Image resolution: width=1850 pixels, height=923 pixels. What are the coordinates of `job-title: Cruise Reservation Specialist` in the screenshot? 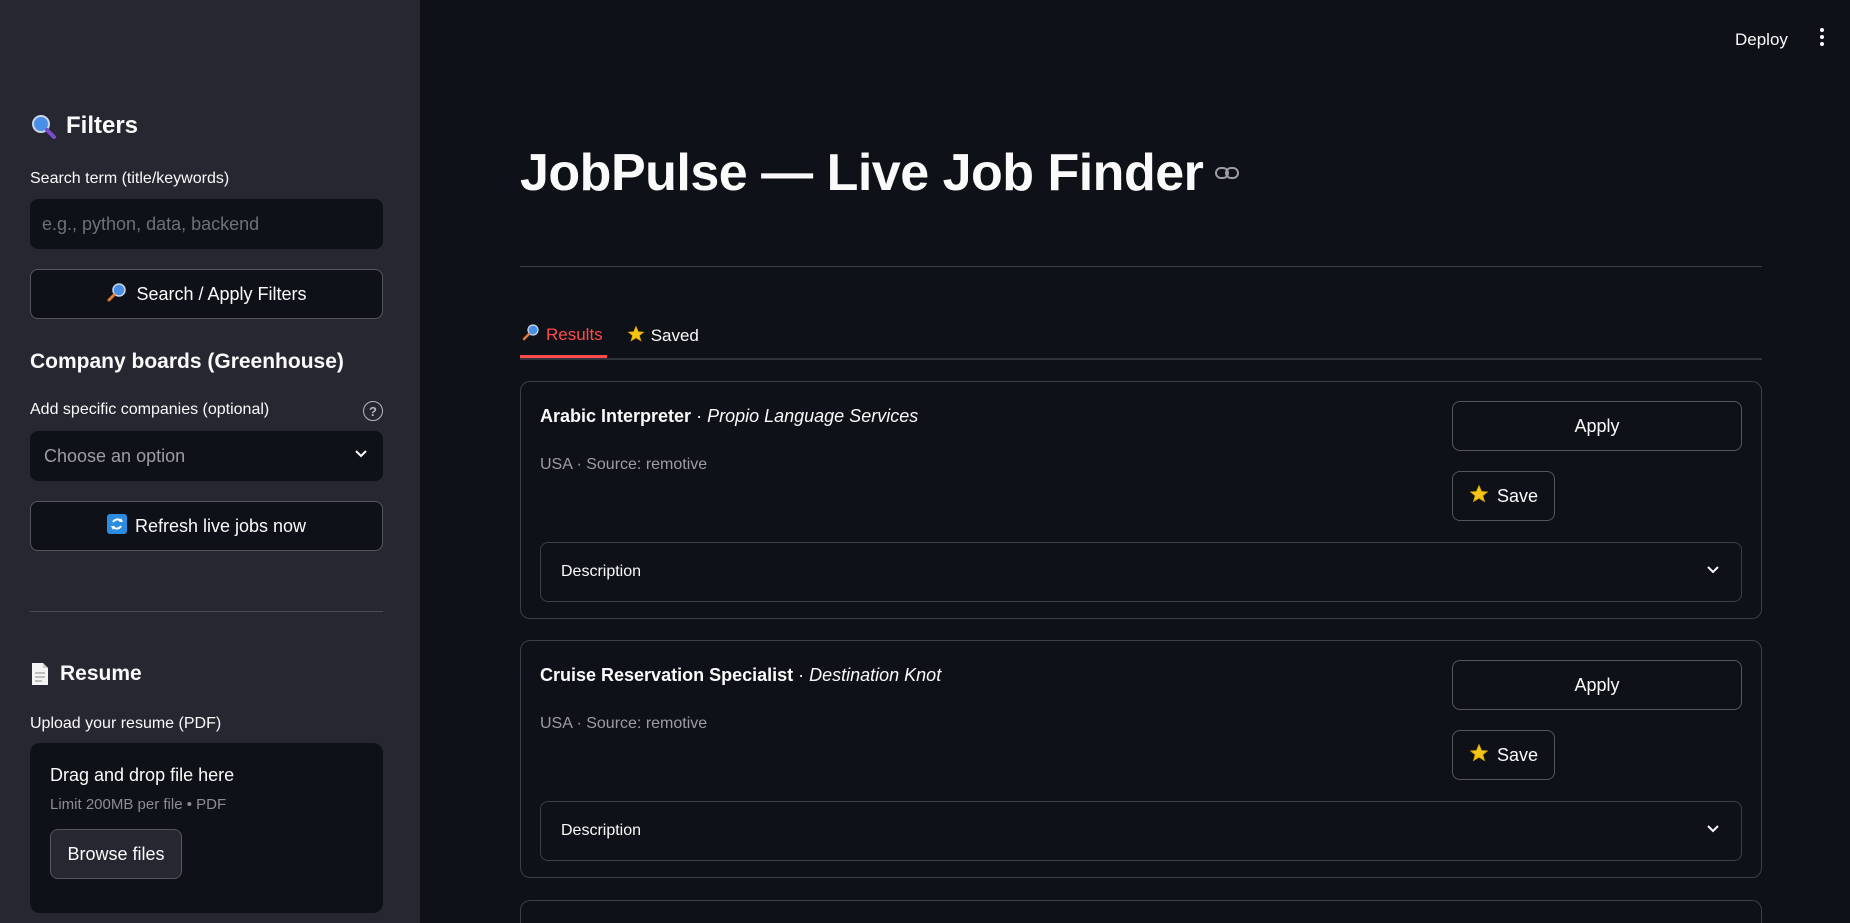 It's located at (667, 675).